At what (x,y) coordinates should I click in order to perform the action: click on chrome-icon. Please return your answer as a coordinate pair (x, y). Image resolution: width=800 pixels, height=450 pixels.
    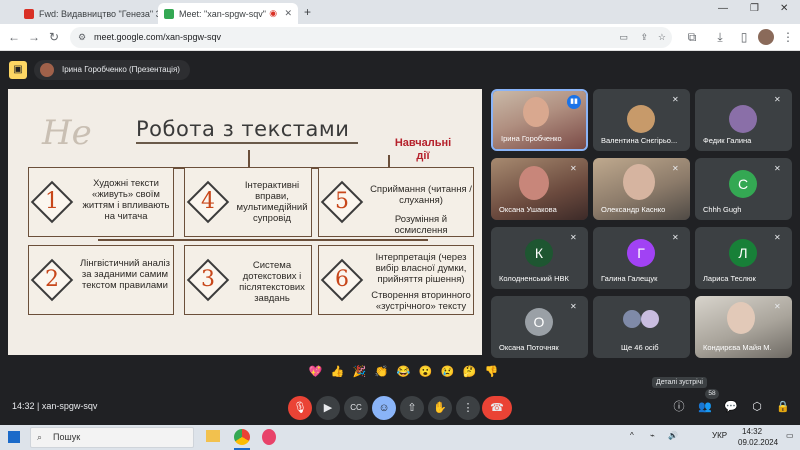
    Looking at the image, I should click on (242, 437).